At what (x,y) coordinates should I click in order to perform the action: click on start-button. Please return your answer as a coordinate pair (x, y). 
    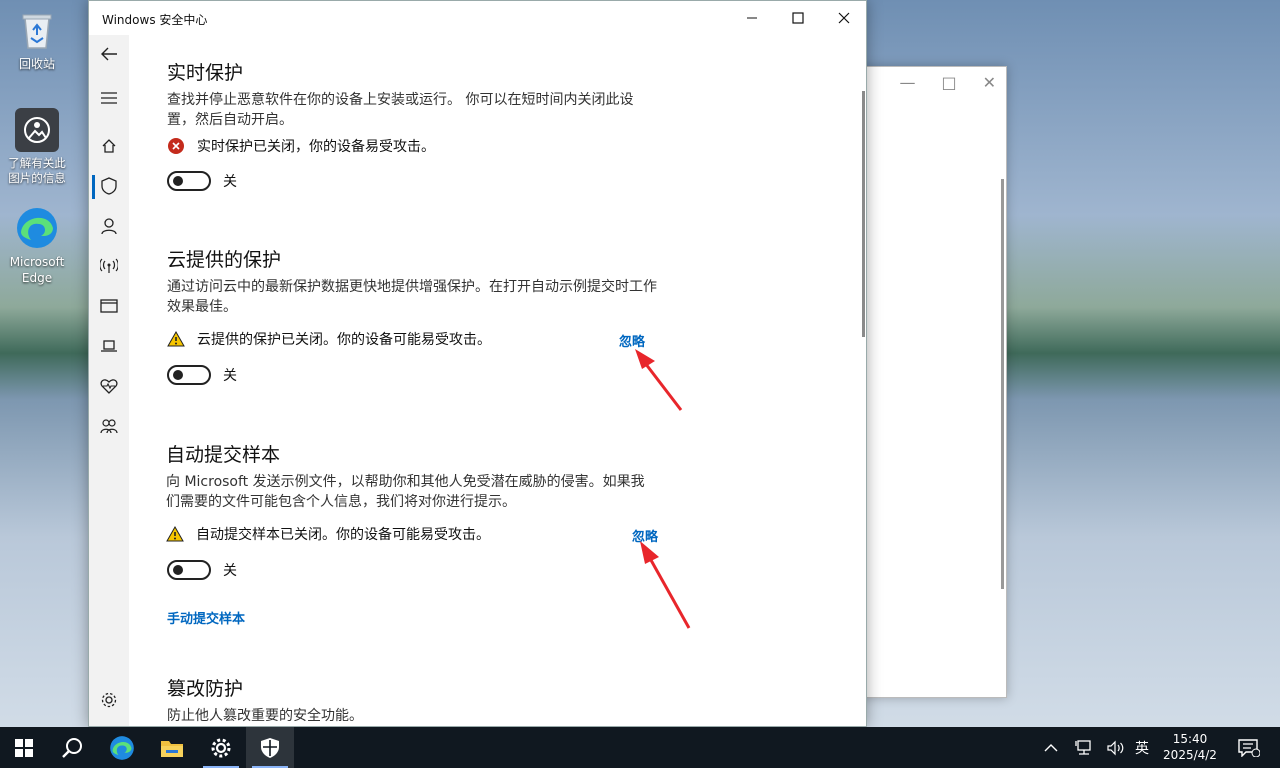
    Looking at the image, I should click on (24, 747).